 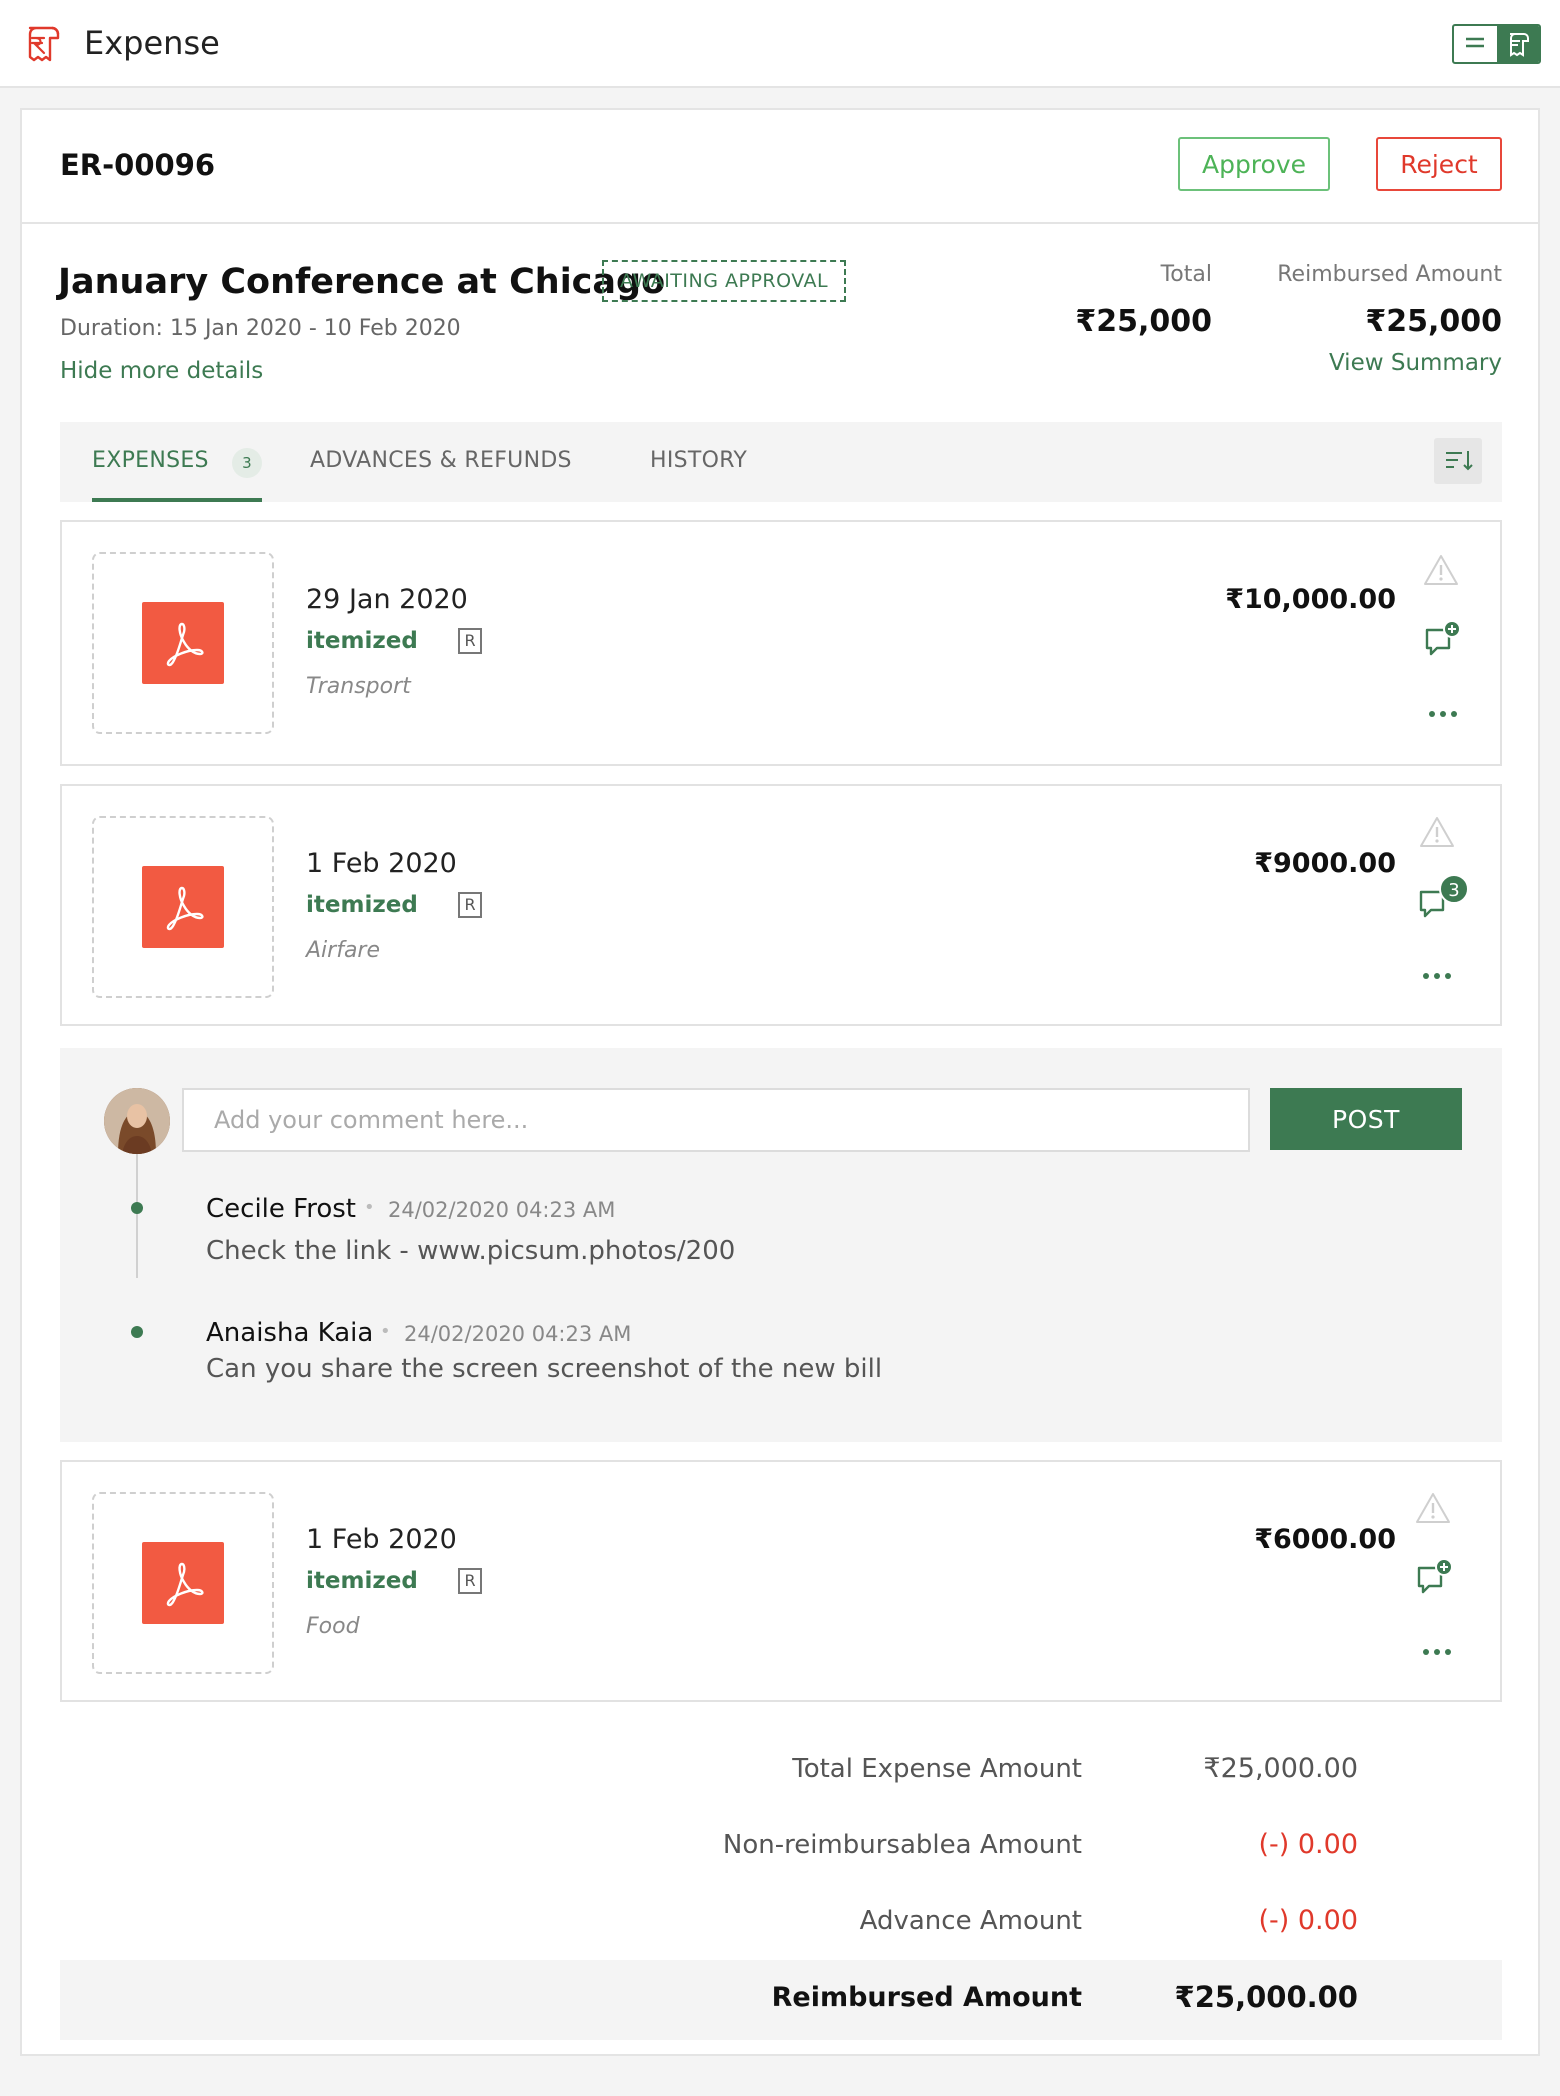 What do you see at coordinates (150, 460) in the screenshot?
I see `tab-expenses-label: EXPENSES` at bounding box center [150, 460].